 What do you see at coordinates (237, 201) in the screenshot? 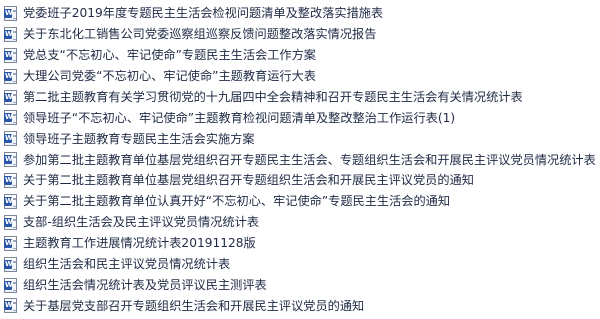
I see `file-name: 关于第二批主题教育单位认真开好“不忘初心、牢记使命”专题民主生活会的通知` at bounding box center [237, 201].